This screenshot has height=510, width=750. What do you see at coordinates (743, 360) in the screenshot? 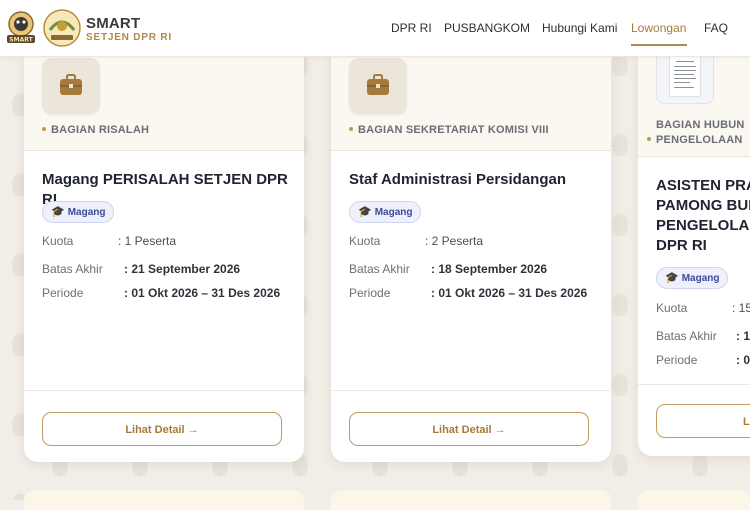
I see `period-value: : 0` at bounding box center [743, 360].